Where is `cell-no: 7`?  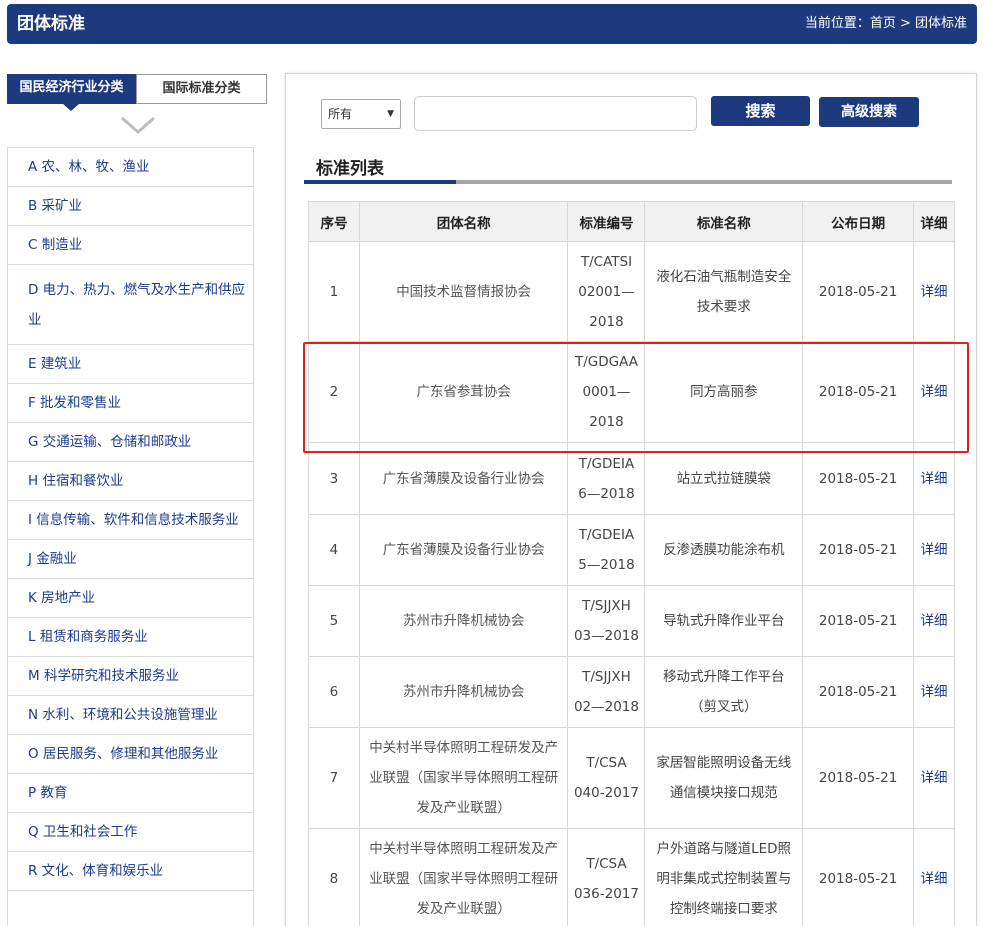 cell-no: 7 is located at coordinates (334, 778).